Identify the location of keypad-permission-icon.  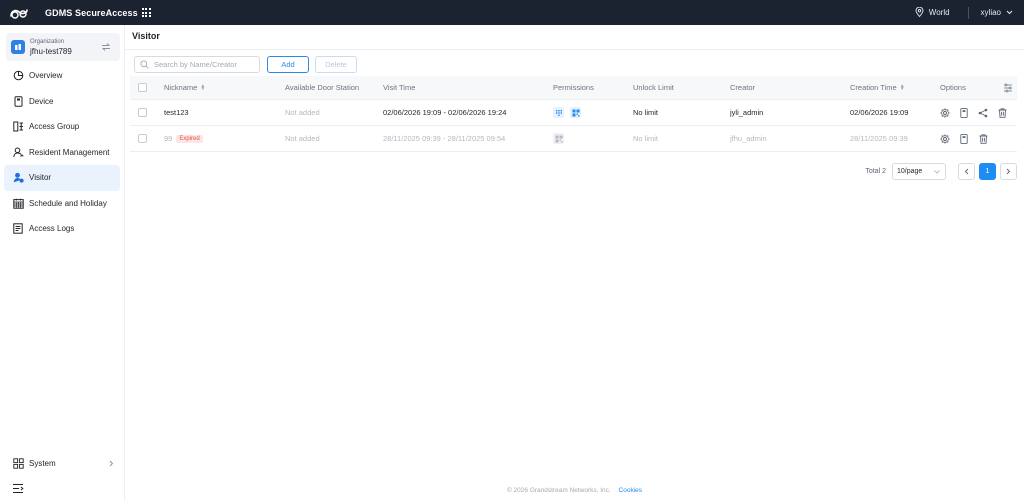
(558, 112).